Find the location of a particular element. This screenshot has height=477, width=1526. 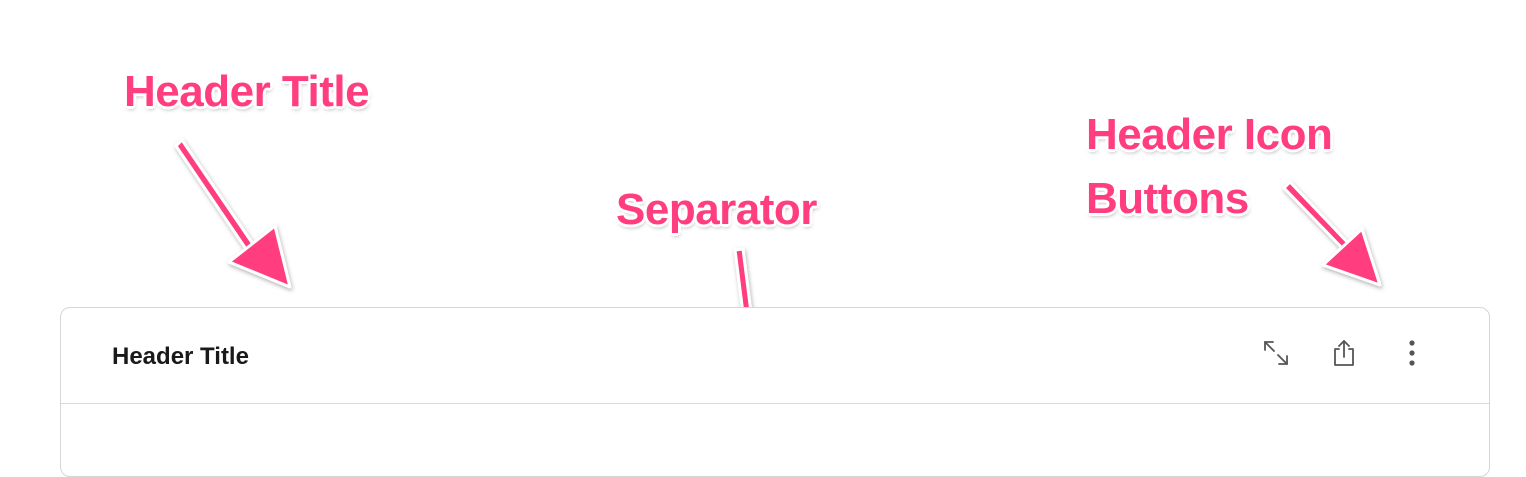

annotation-header-title: Header Title is located at coordinates (247, 91).